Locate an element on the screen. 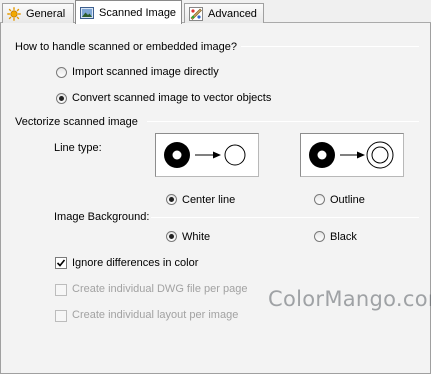 The width and height of the screenshot is (431, 374). palette-icon is located at coordinates (196, 13).